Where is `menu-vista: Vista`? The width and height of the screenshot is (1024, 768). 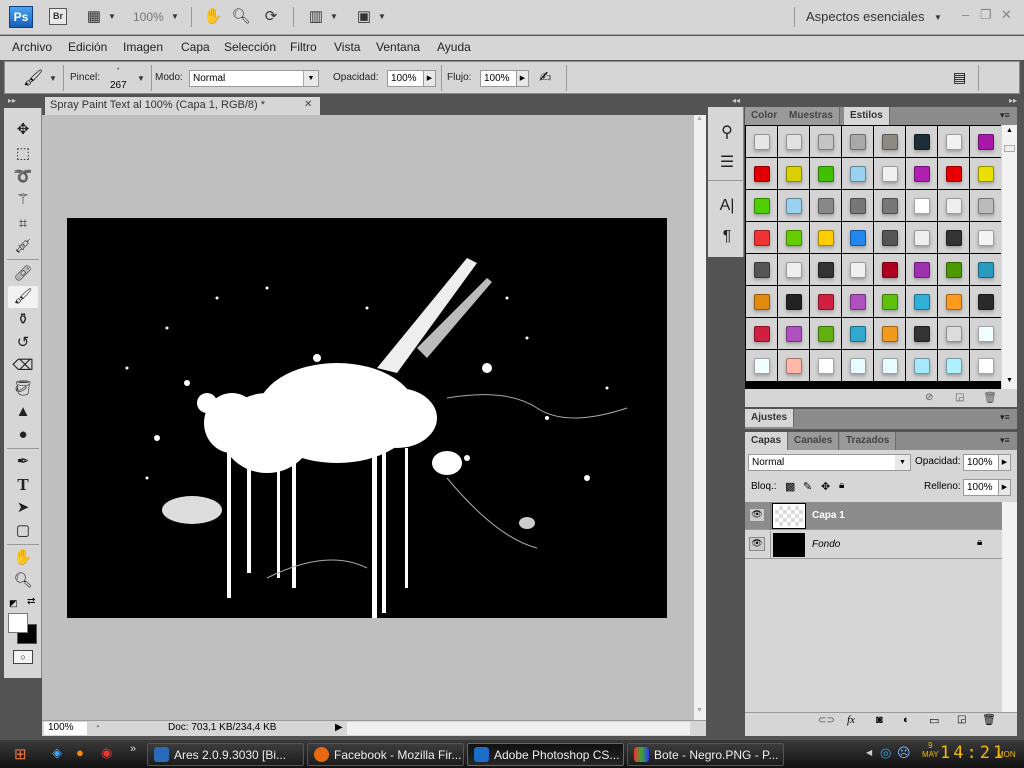
menu-vista: Vista is located at coordinates (347, 47).